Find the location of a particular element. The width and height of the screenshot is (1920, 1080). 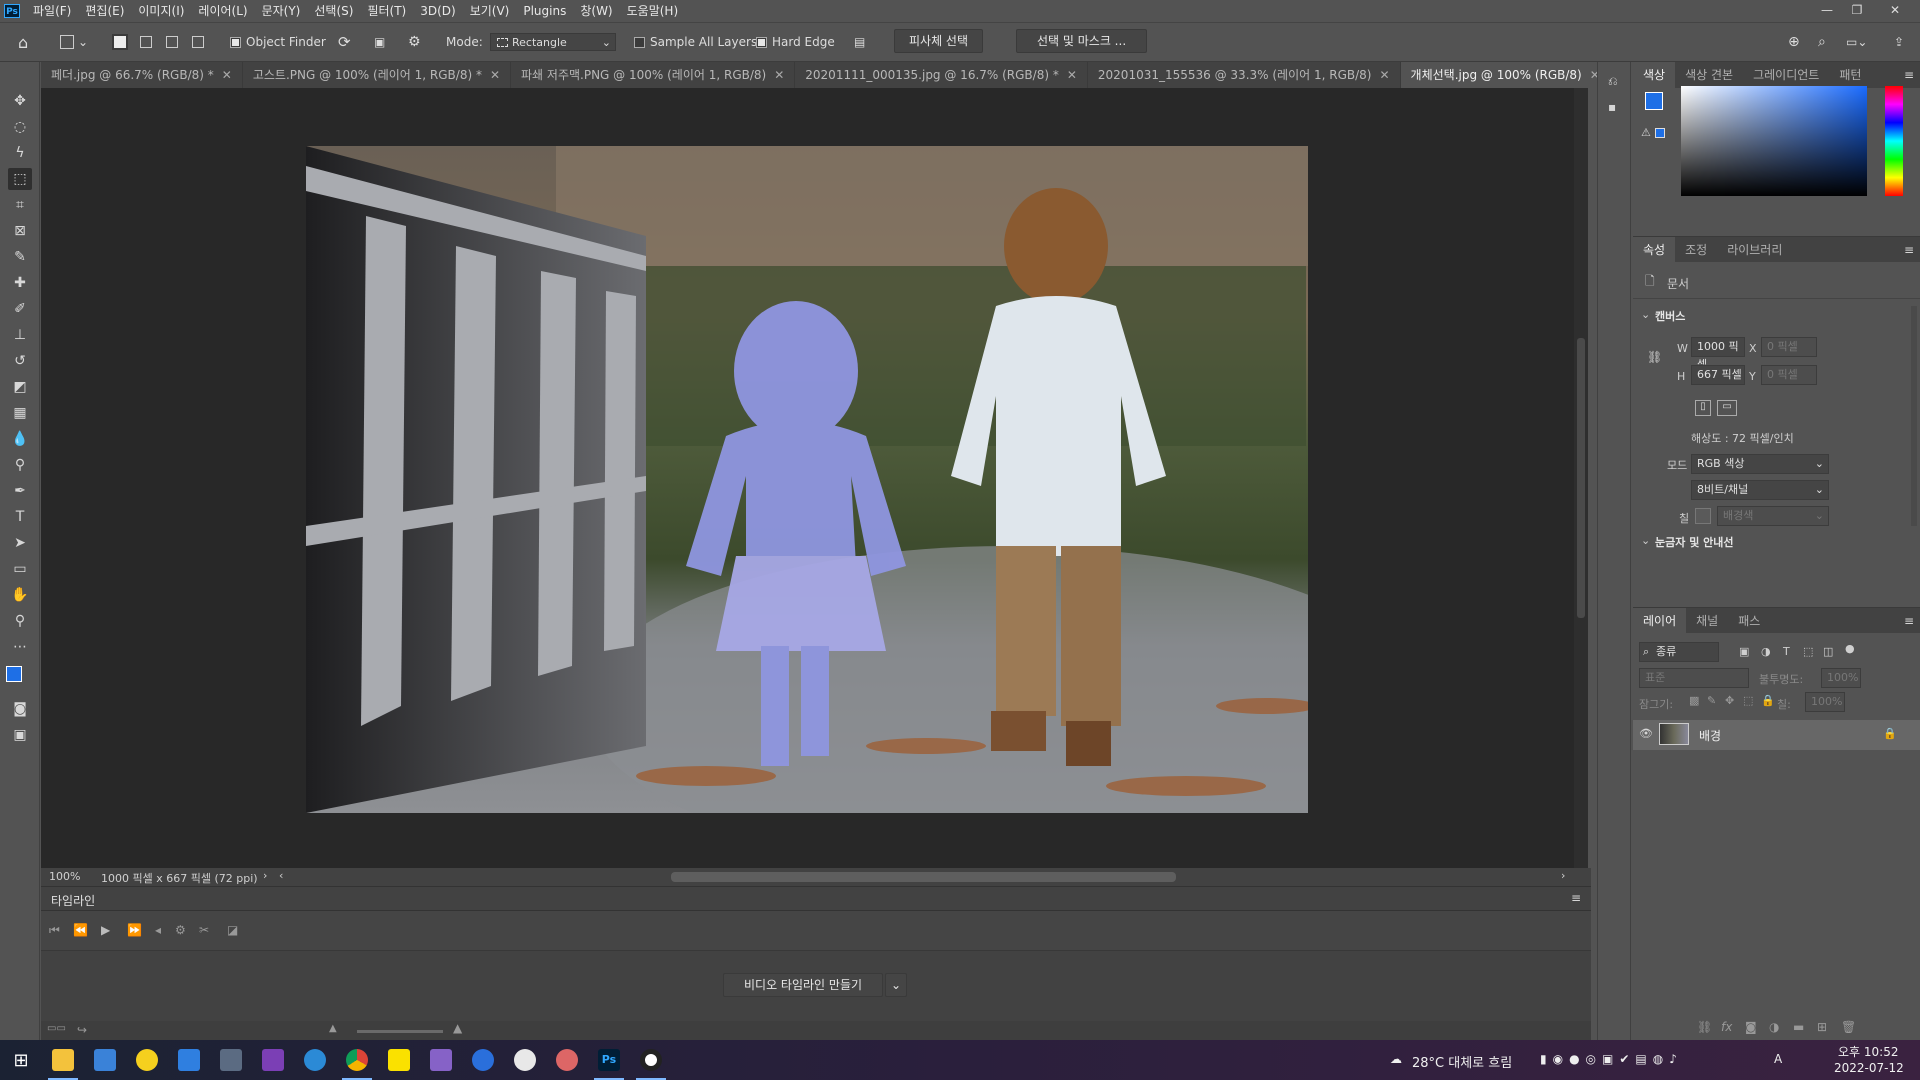

file-explorer-icon is located at coordinates (63, 1060).